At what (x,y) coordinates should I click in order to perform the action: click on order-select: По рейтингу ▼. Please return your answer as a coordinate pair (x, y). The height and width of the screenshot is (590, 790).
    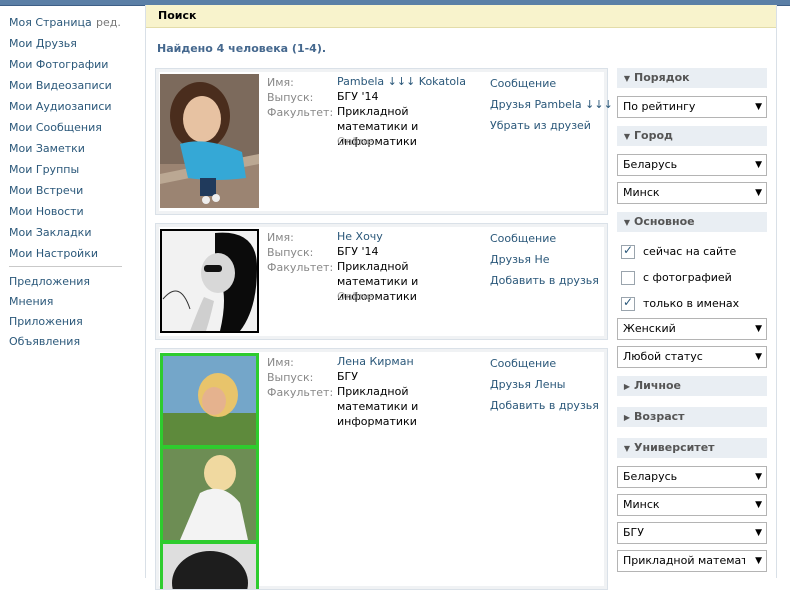
    Looking at the image, I should click on (692, 107).